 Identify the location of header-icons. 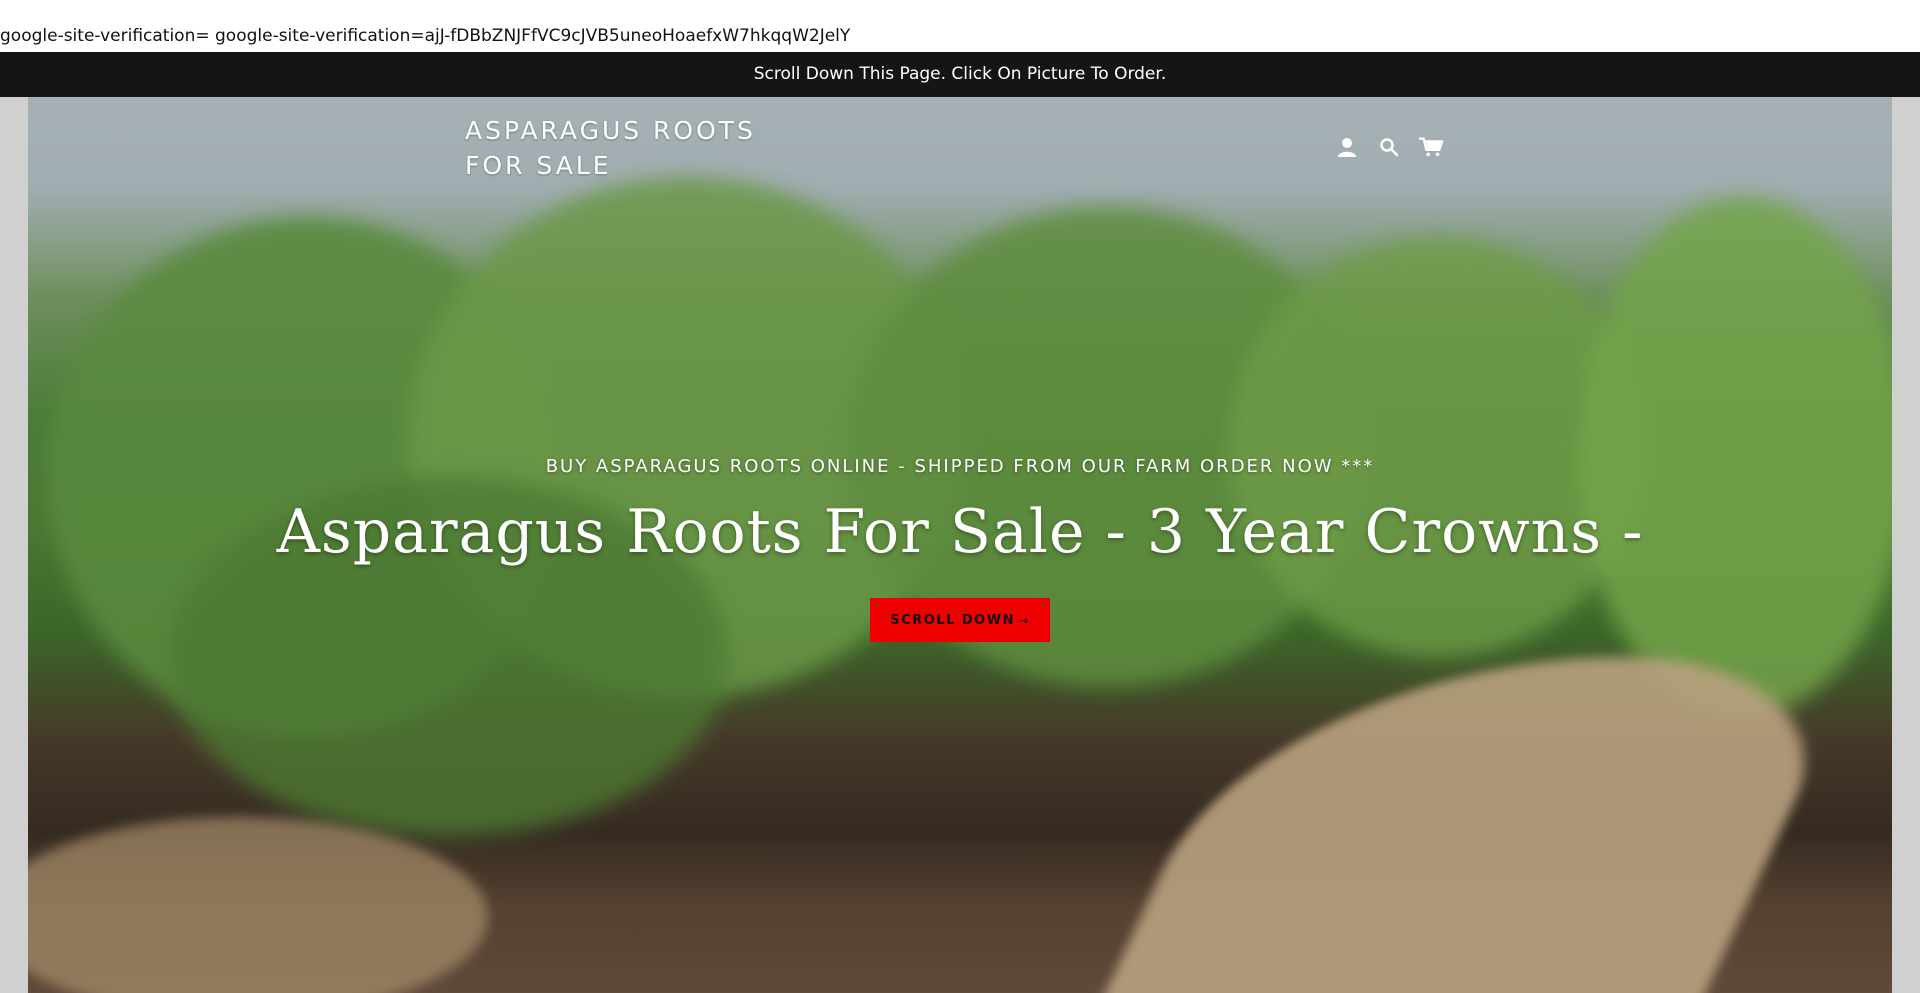
(1389, 147).